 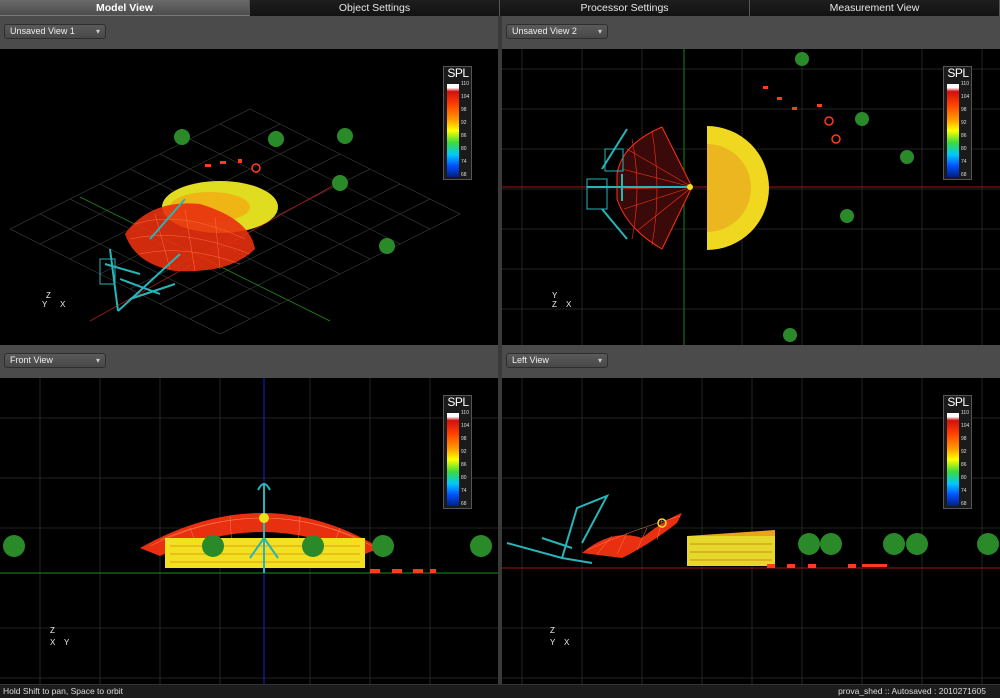 What do you see at coordinates (544, 31) in the screenshot?
I see `view-selector-label: Unsaved View 2` at bounding box center [544, 31].